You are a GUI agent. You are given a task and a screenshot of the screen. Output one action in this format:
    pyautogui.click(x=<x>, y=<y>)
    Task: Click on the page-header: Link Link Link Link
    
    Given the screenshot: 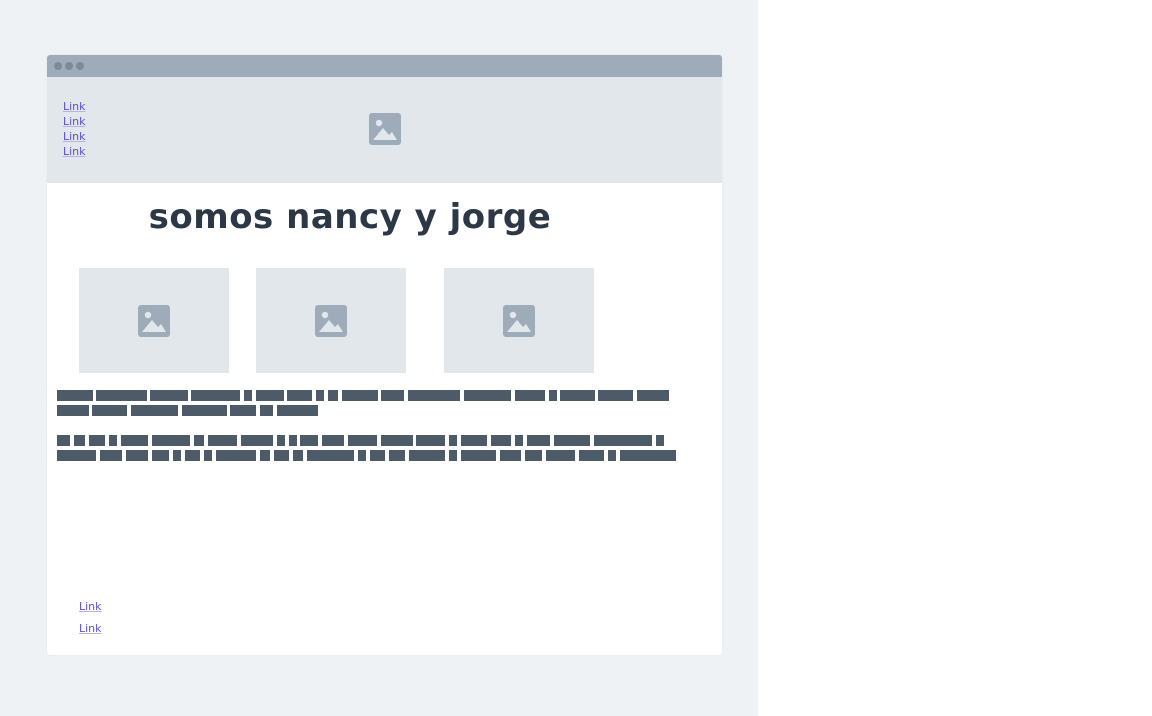 What is the action you would take?
    pyautogui.click(x=384, y=130)
    